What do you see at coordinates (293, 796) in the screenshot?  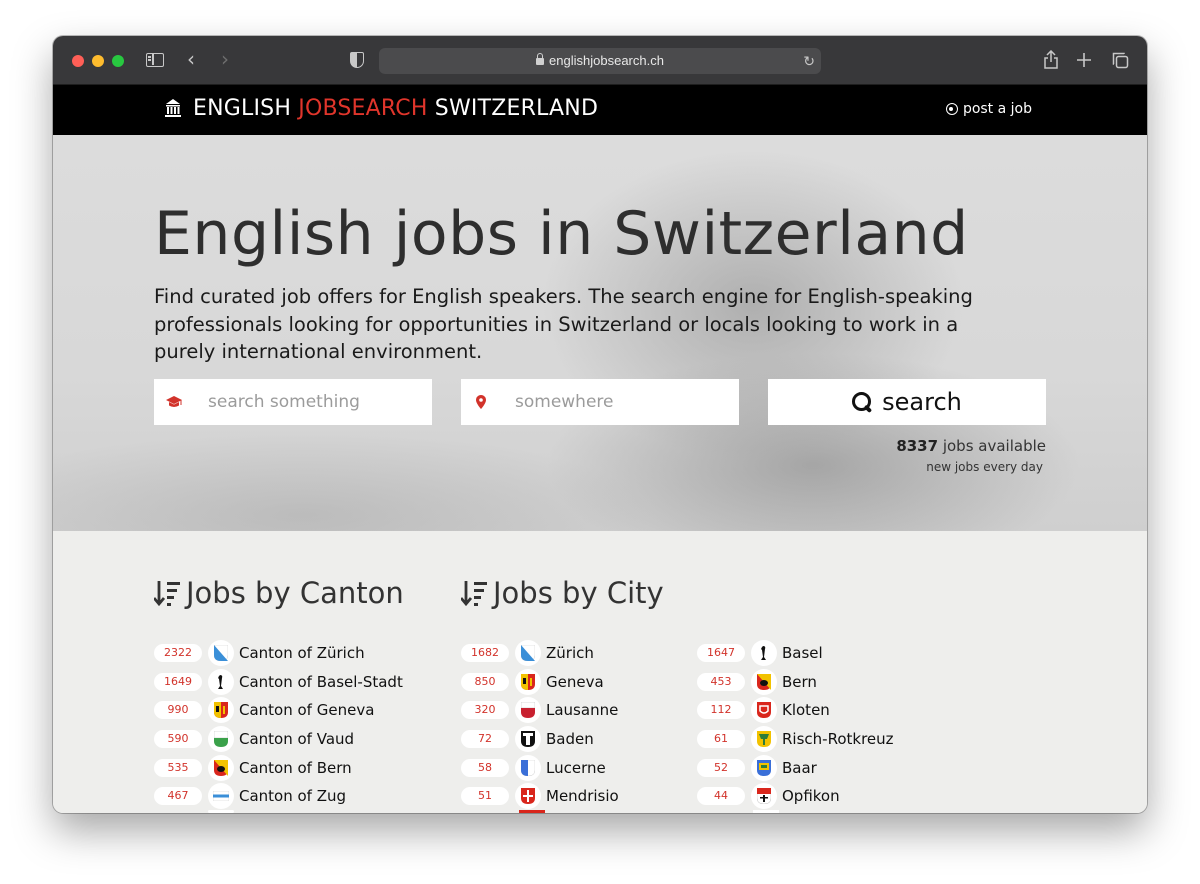 I see `list-item-label: Canton of Zug` at bounding box center [293, 796].